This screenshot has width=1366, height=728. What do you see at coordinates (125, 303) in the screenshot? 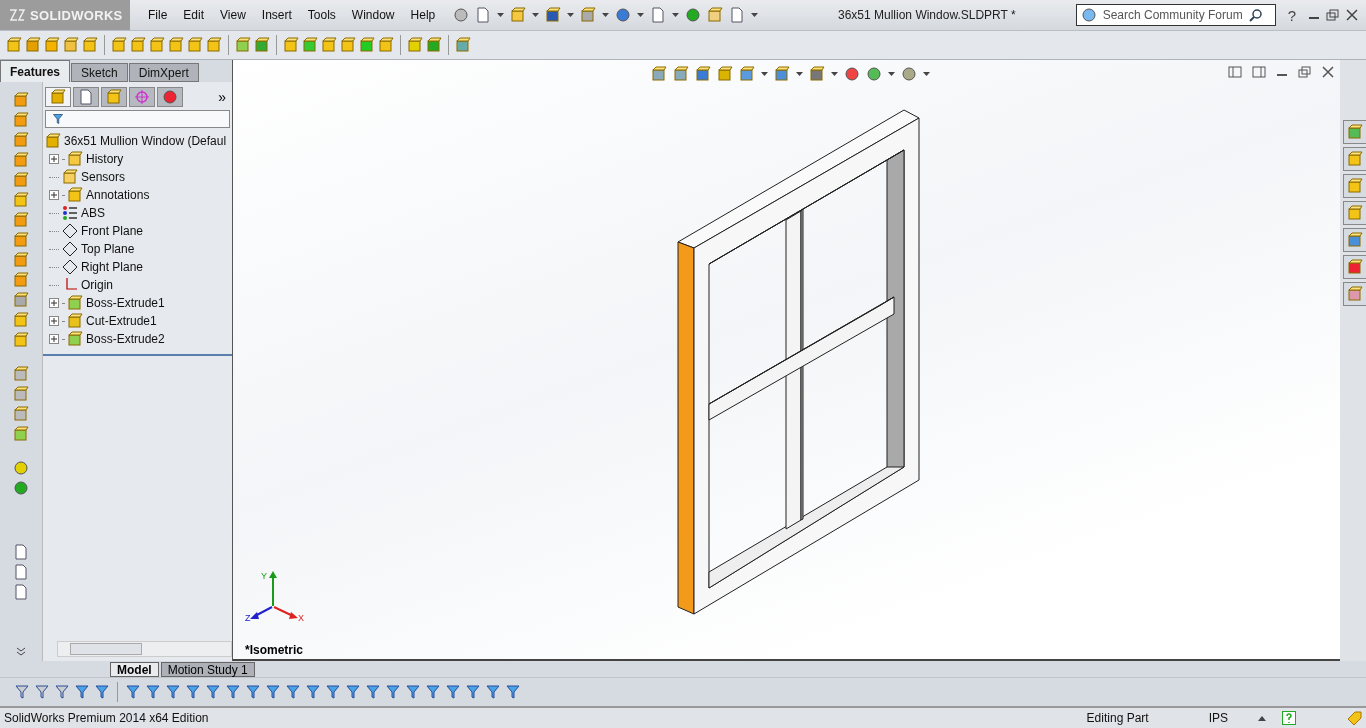
I see `tree-item: Boss-Extrude1` at bounding box center [125, 303].